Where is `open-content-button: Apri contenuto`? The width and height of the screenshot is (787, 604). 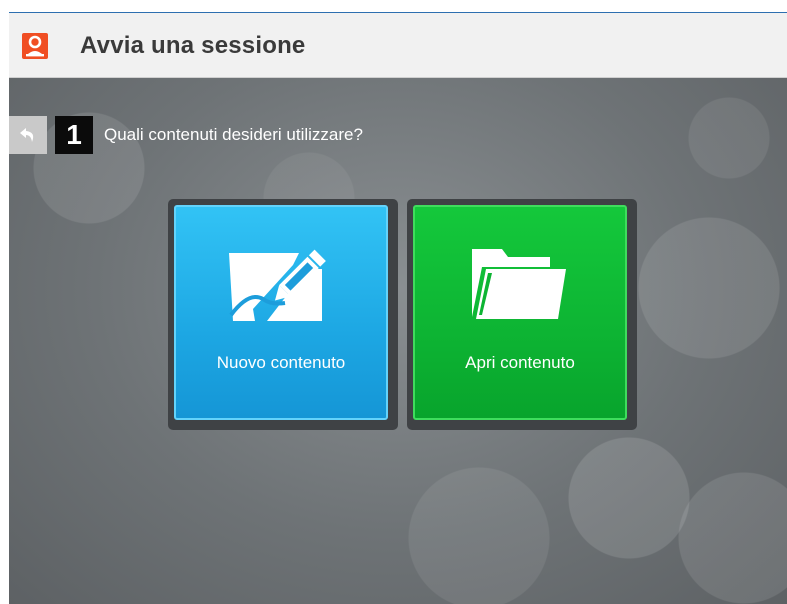
open-content-button: Apri contenuto is located at coordinates (520, 312).